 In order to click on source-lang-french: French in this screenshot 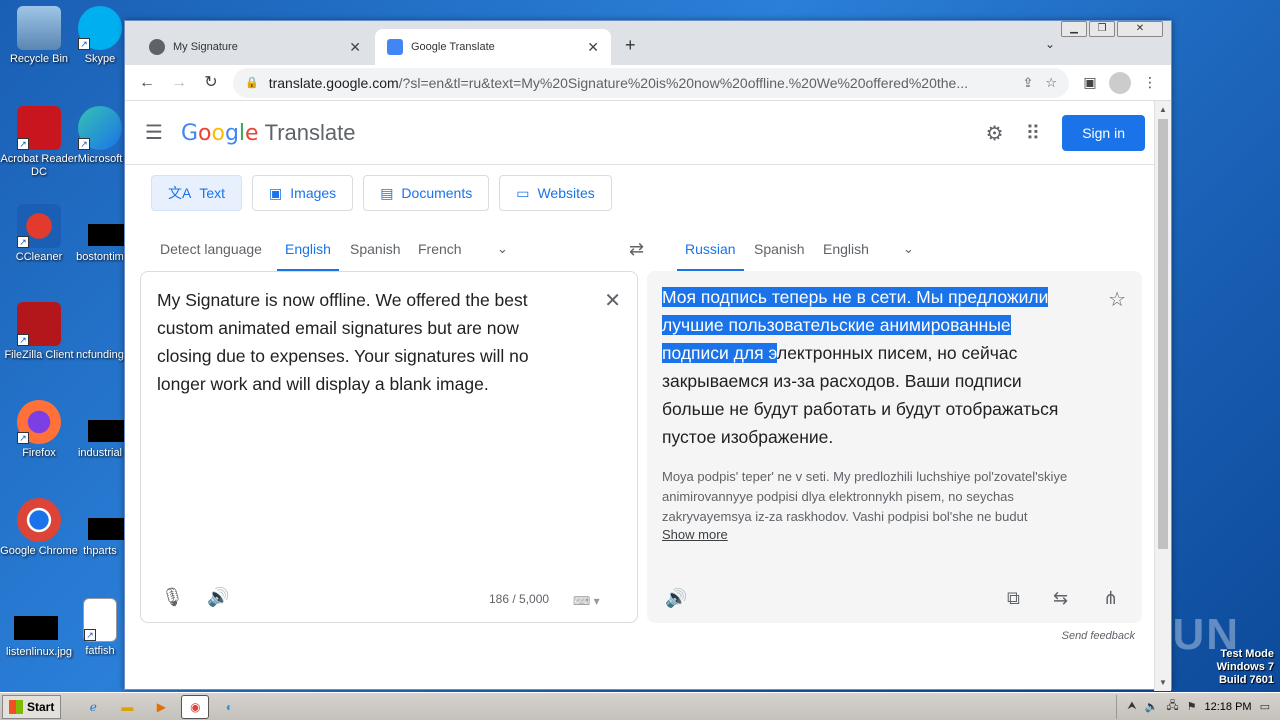, I will do `click(440, 250)`.